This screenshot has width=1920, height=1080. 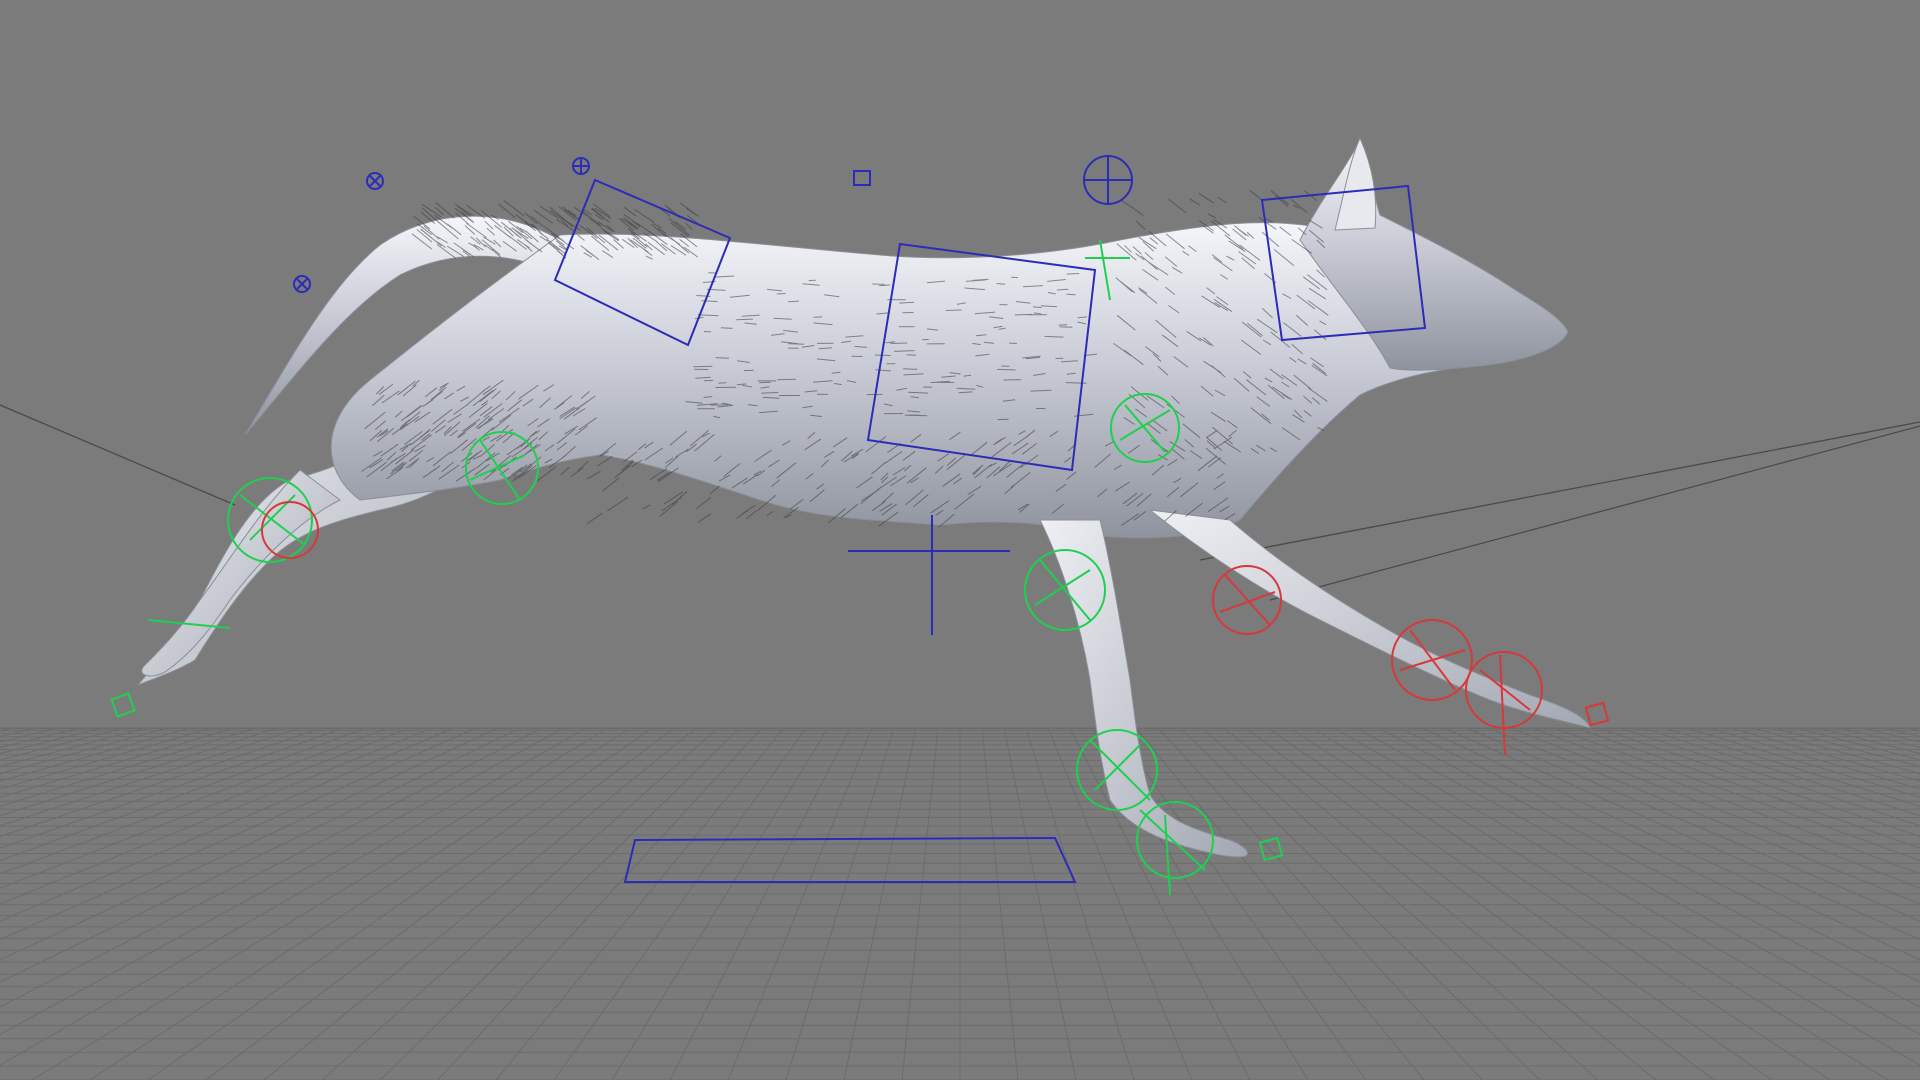 What do you see at coordinates (1108, 180) in the screenshot?
I see `head-look-target-icon` at bounding box center [1108, 180].